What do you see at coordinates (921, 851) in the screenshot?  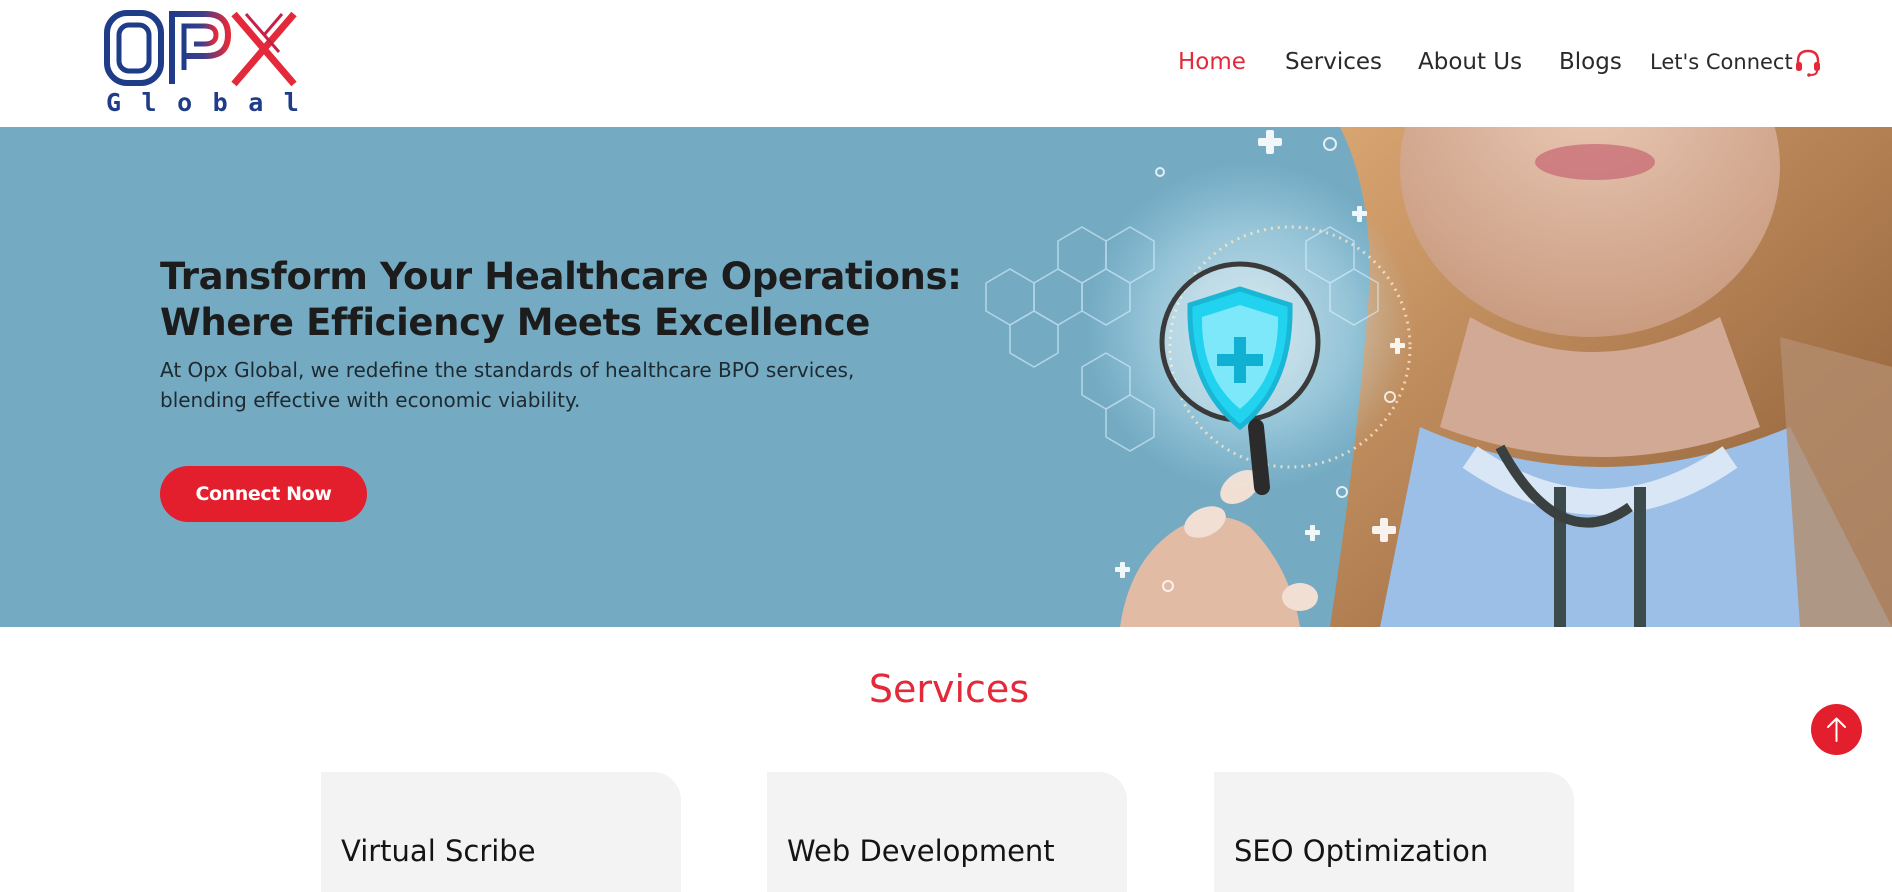 I see `service-card-title: Web Development` at bounding box center [921, 851].